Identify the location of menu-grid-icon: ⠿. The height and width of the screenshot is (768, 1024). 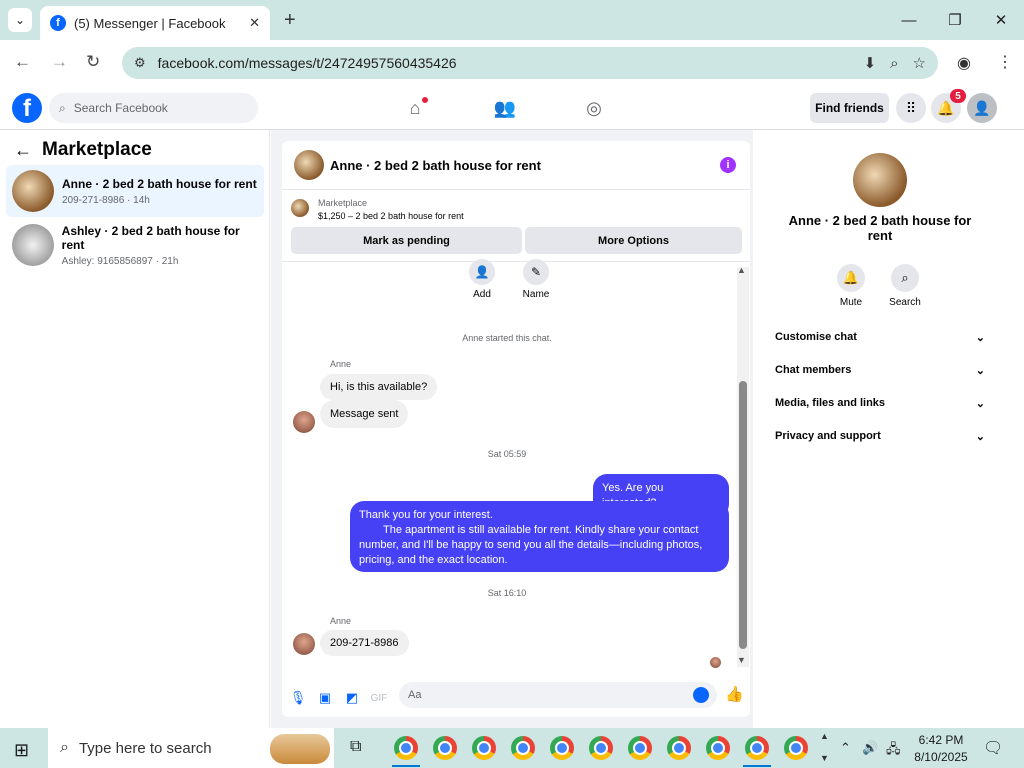
(911, 108).